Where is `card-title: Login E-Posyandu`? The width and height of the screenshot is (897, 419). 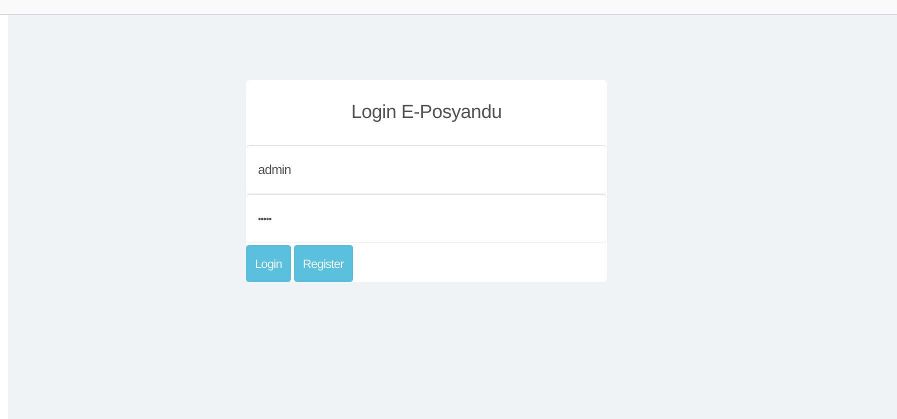 card-title: Login E-Posyandu is located at coordinates (426, 112).